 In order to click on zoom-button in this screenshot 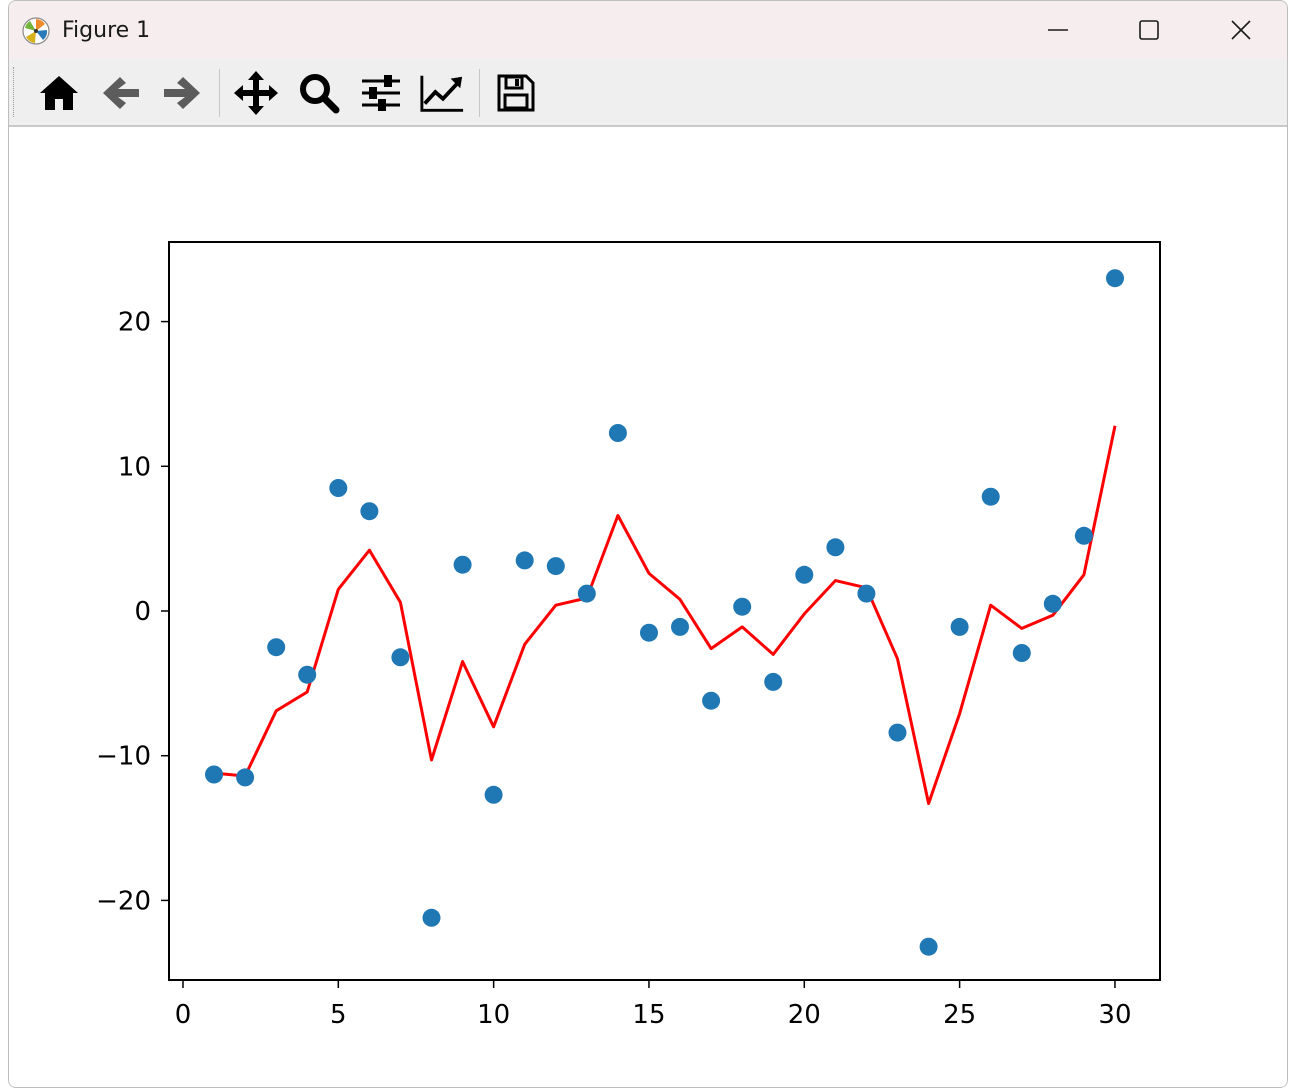, I will do `click(319, 93)`.